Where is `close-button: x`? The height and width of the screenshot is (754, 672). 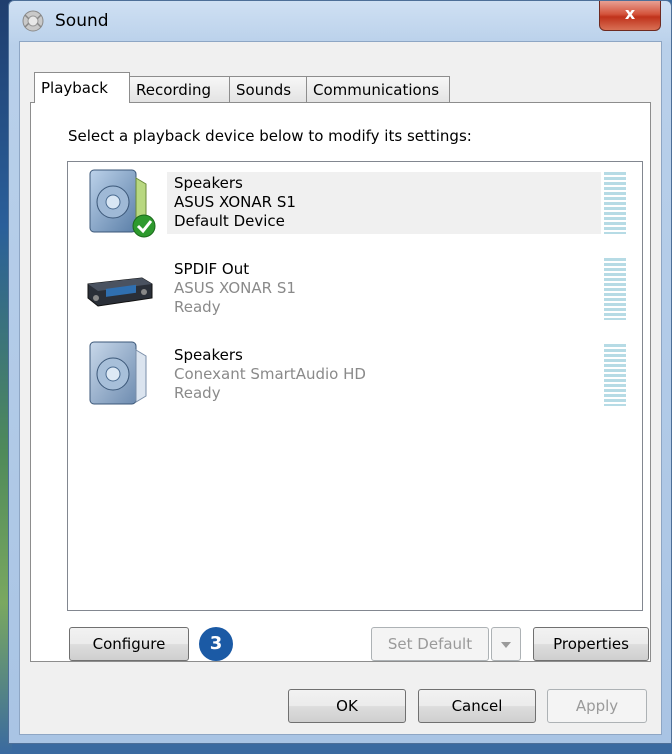
close-button: x is located at coordinates (630, 16).